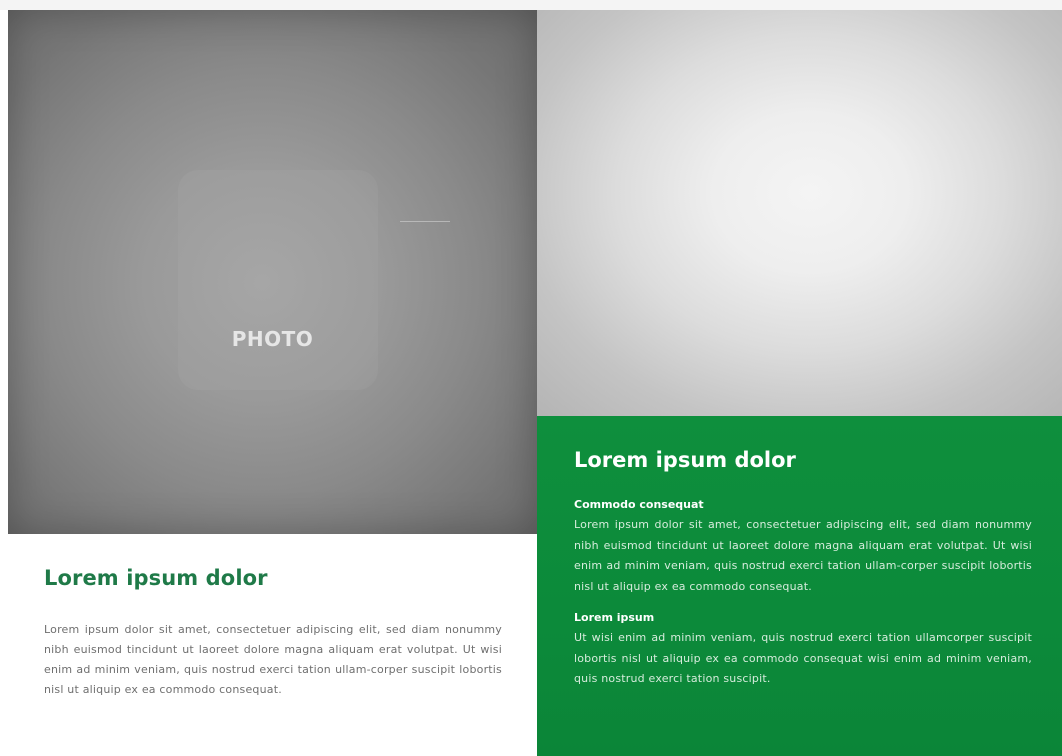  I want to click on left-heading: Lorem ipsum dolor, so click(156, 578).